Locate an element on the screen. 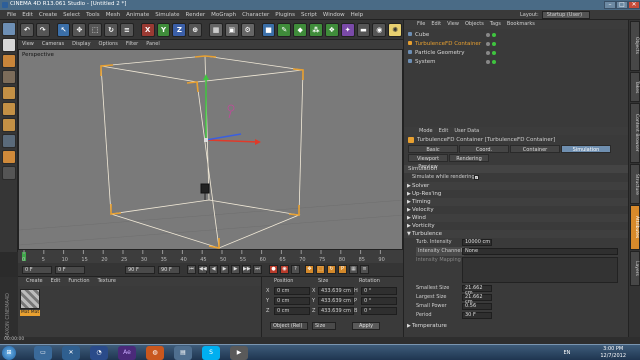 The image size is (640, 360). timeline-settings-icon: ≡ is located at coordinates (364, 269).